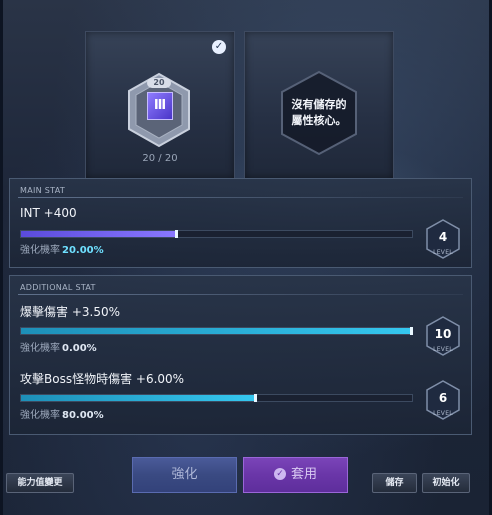 The width and height of the screenshot is (492, 515). What do you see at coordinates (394, 483) in the screenshot?
I see `save-button: 儲存` at bounding box center [394, 483].